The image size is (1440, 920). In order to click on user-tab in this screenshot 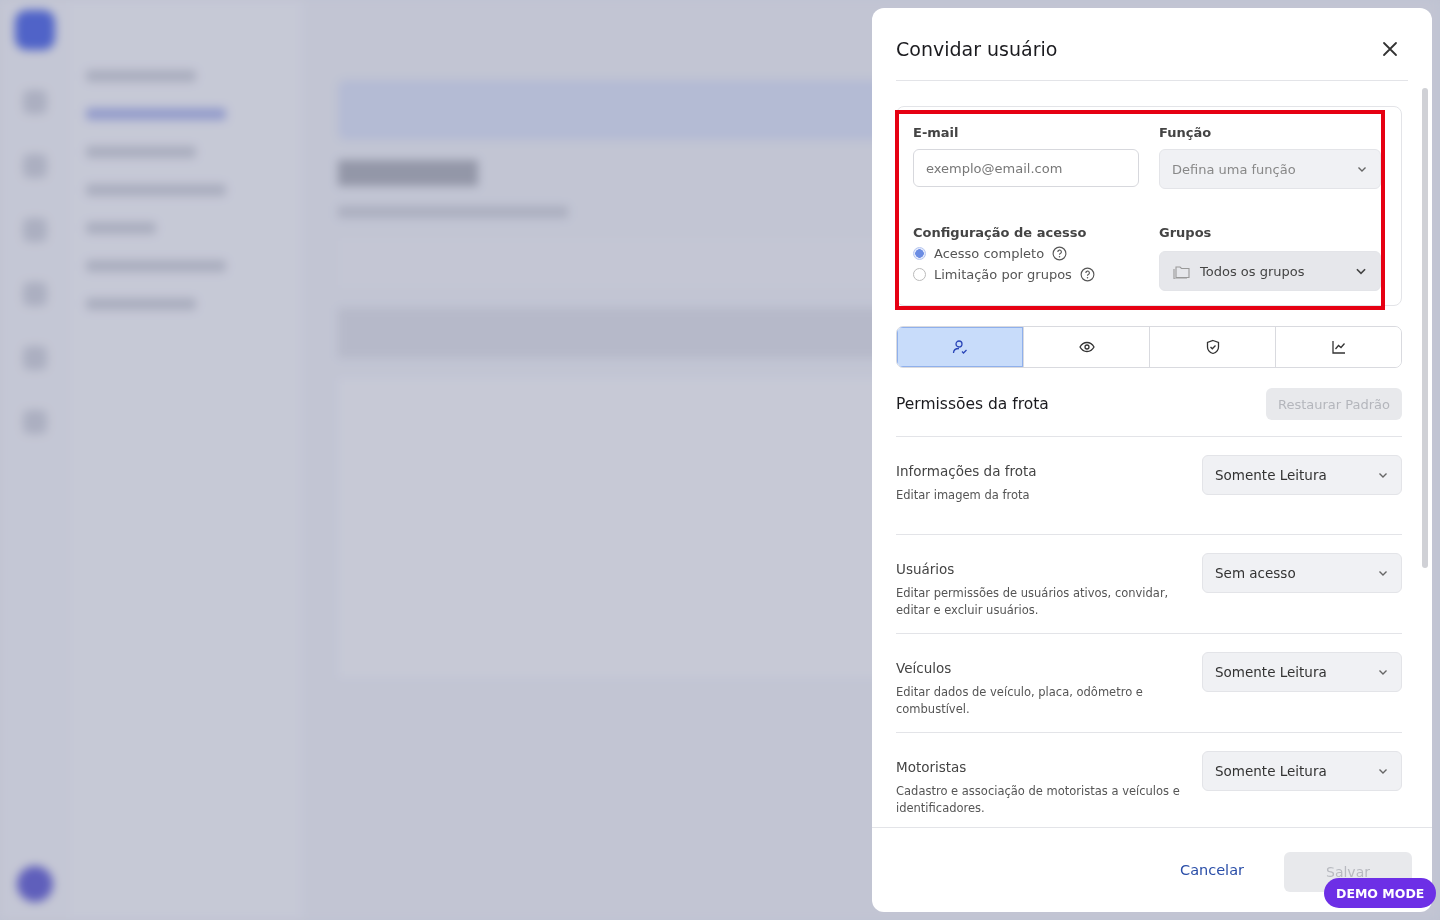, I will do `click(960, 347)`.